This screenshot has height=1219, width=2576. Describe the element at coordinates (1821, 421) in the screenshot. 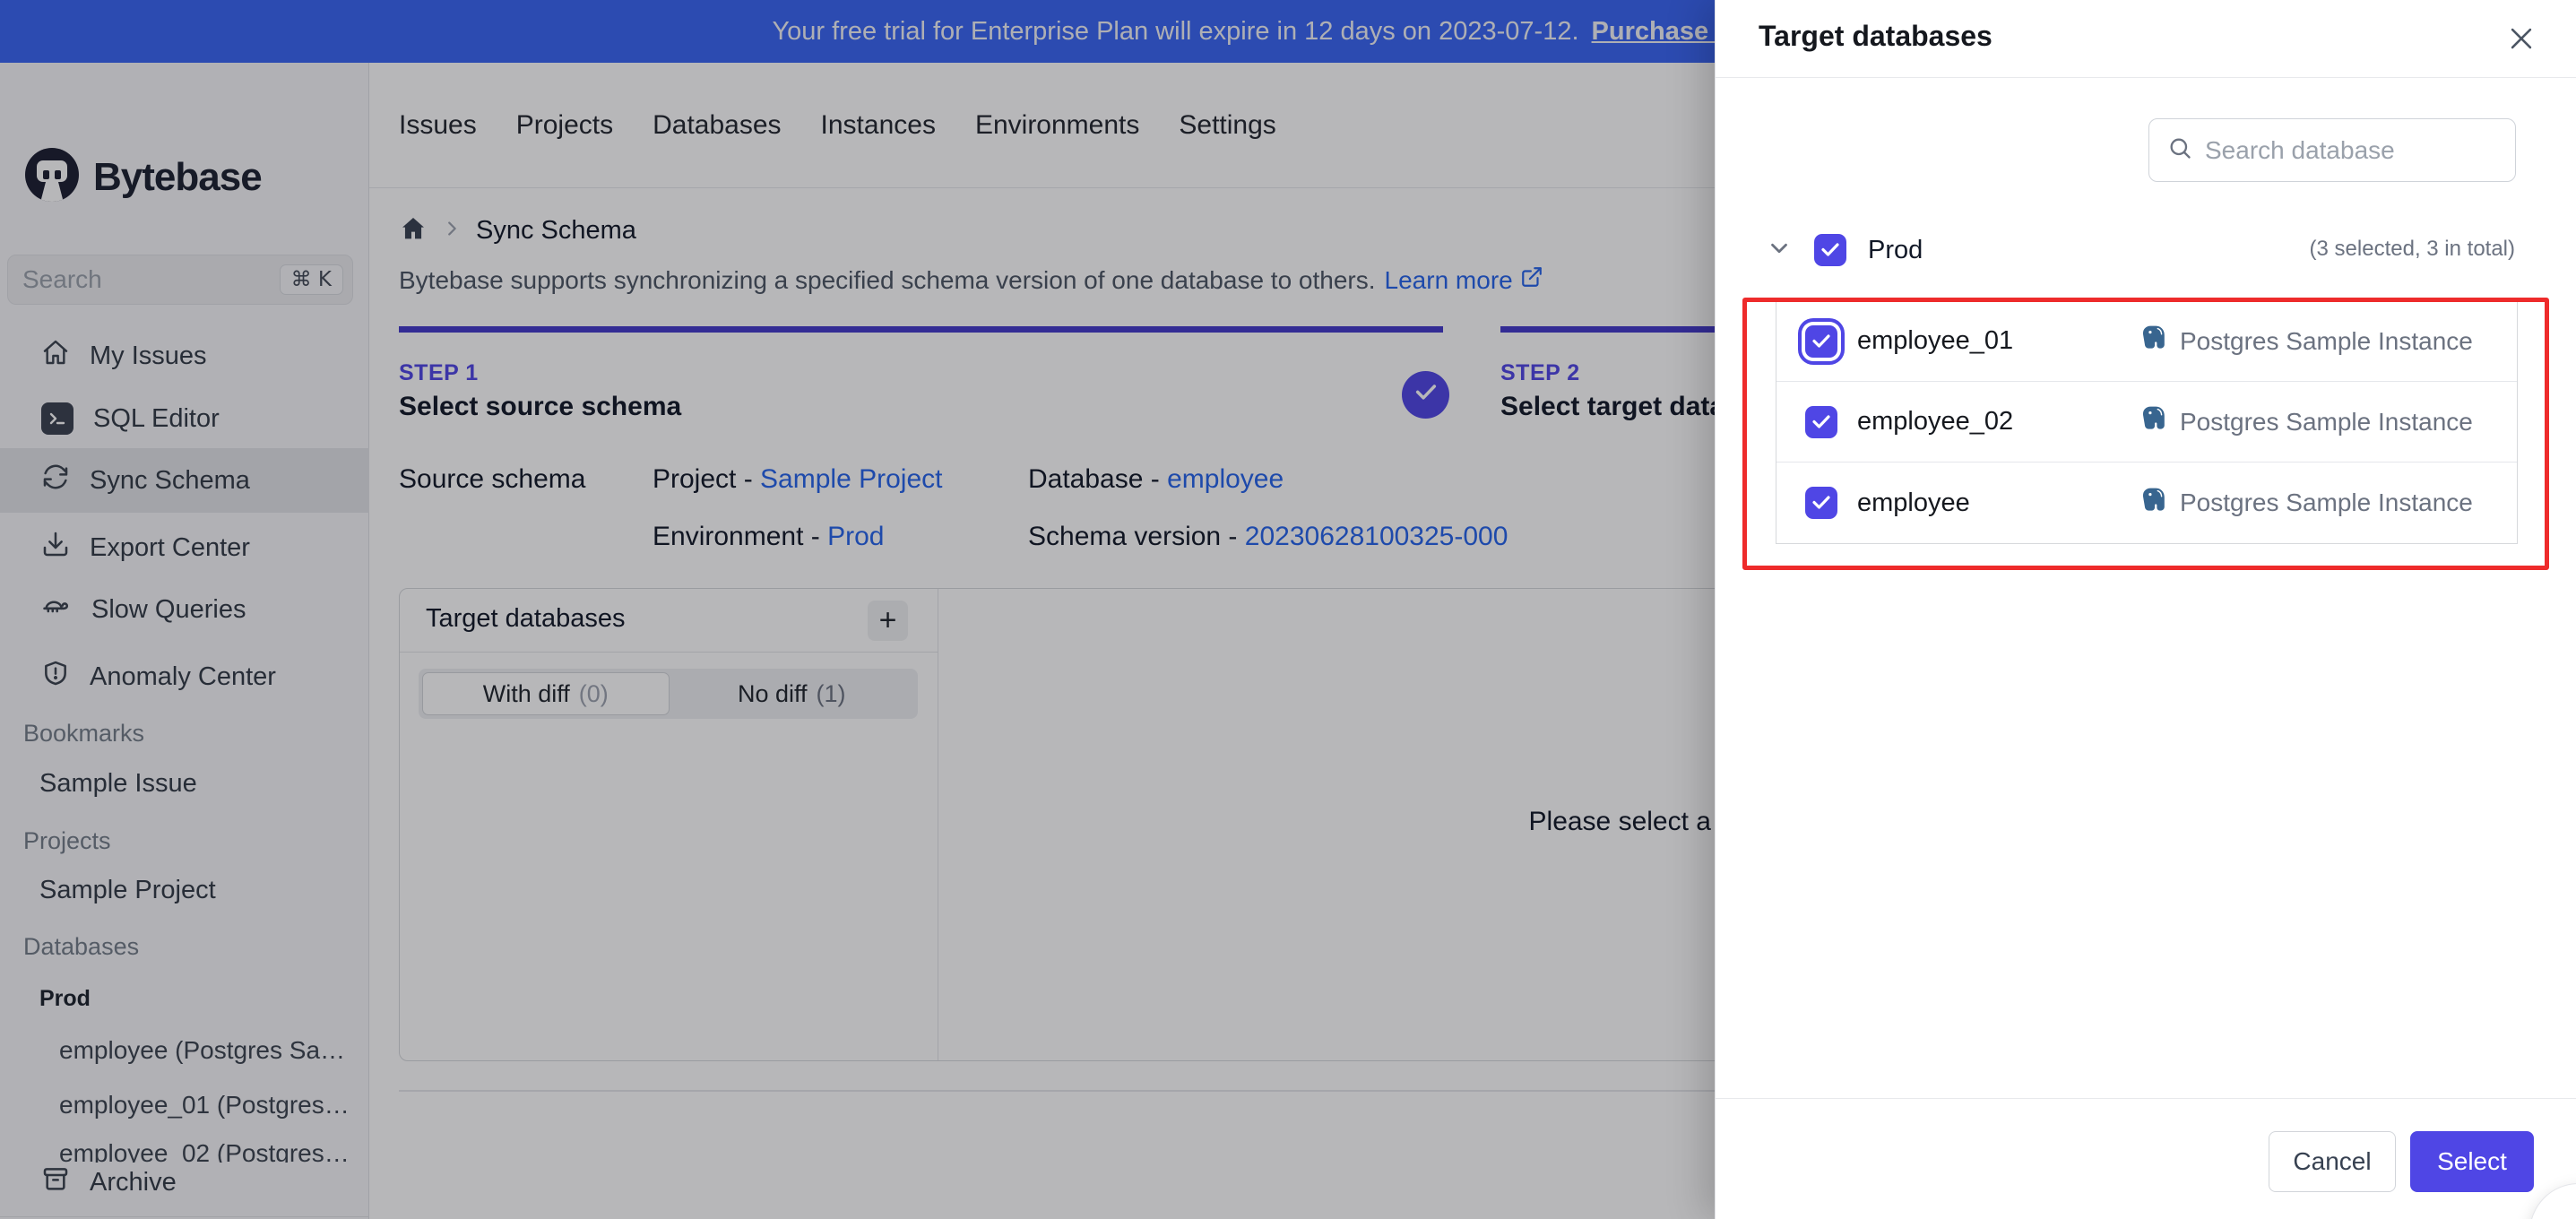

I see `employee-02-checkbox` at that location.